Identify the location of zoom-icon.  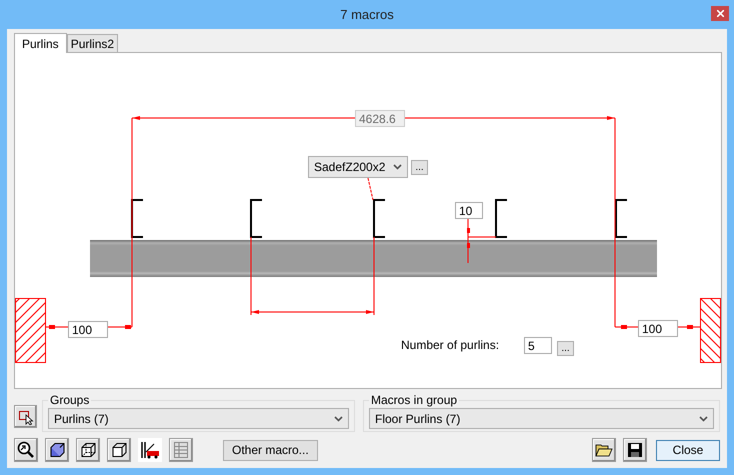
(26, 450).